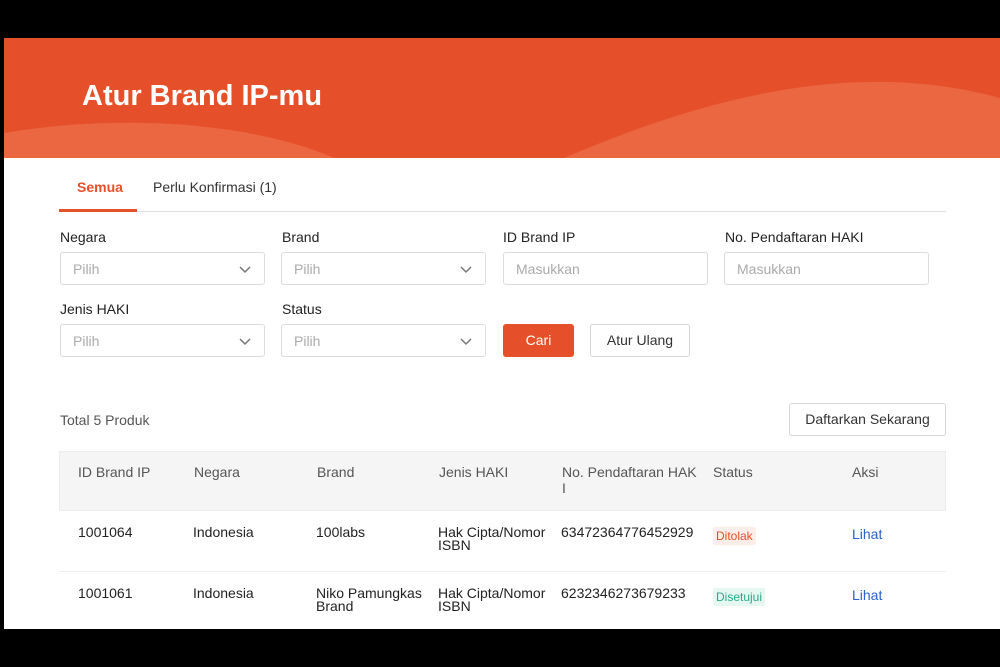 This screenshot has width=1000, height=667. Describe the element at coordinates (502, 190) in the screenshot. I see `tab-bar: Semua Perlu Konfirmasi (1)` at that location.